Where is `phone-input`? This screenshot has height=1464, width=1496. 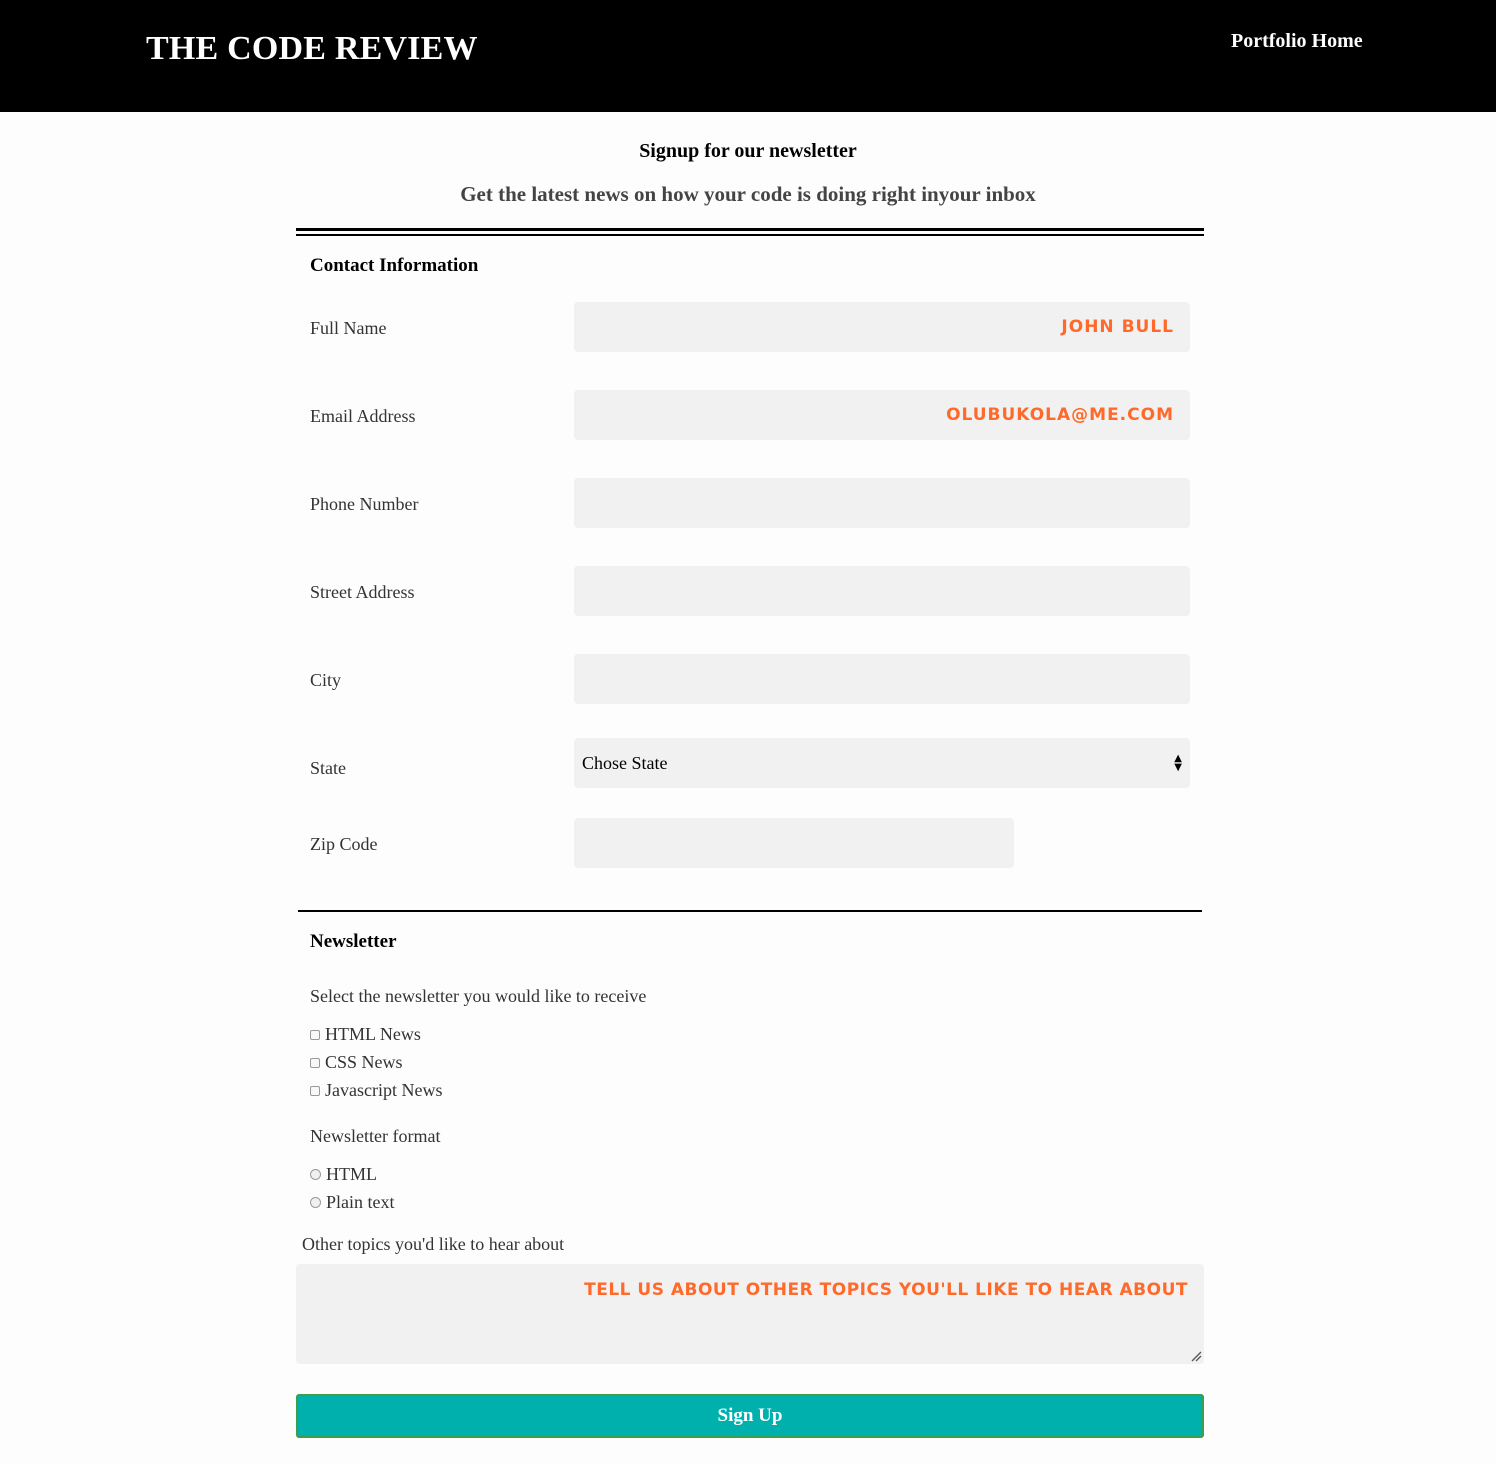 phone-input is located at coordinates (882, 503).